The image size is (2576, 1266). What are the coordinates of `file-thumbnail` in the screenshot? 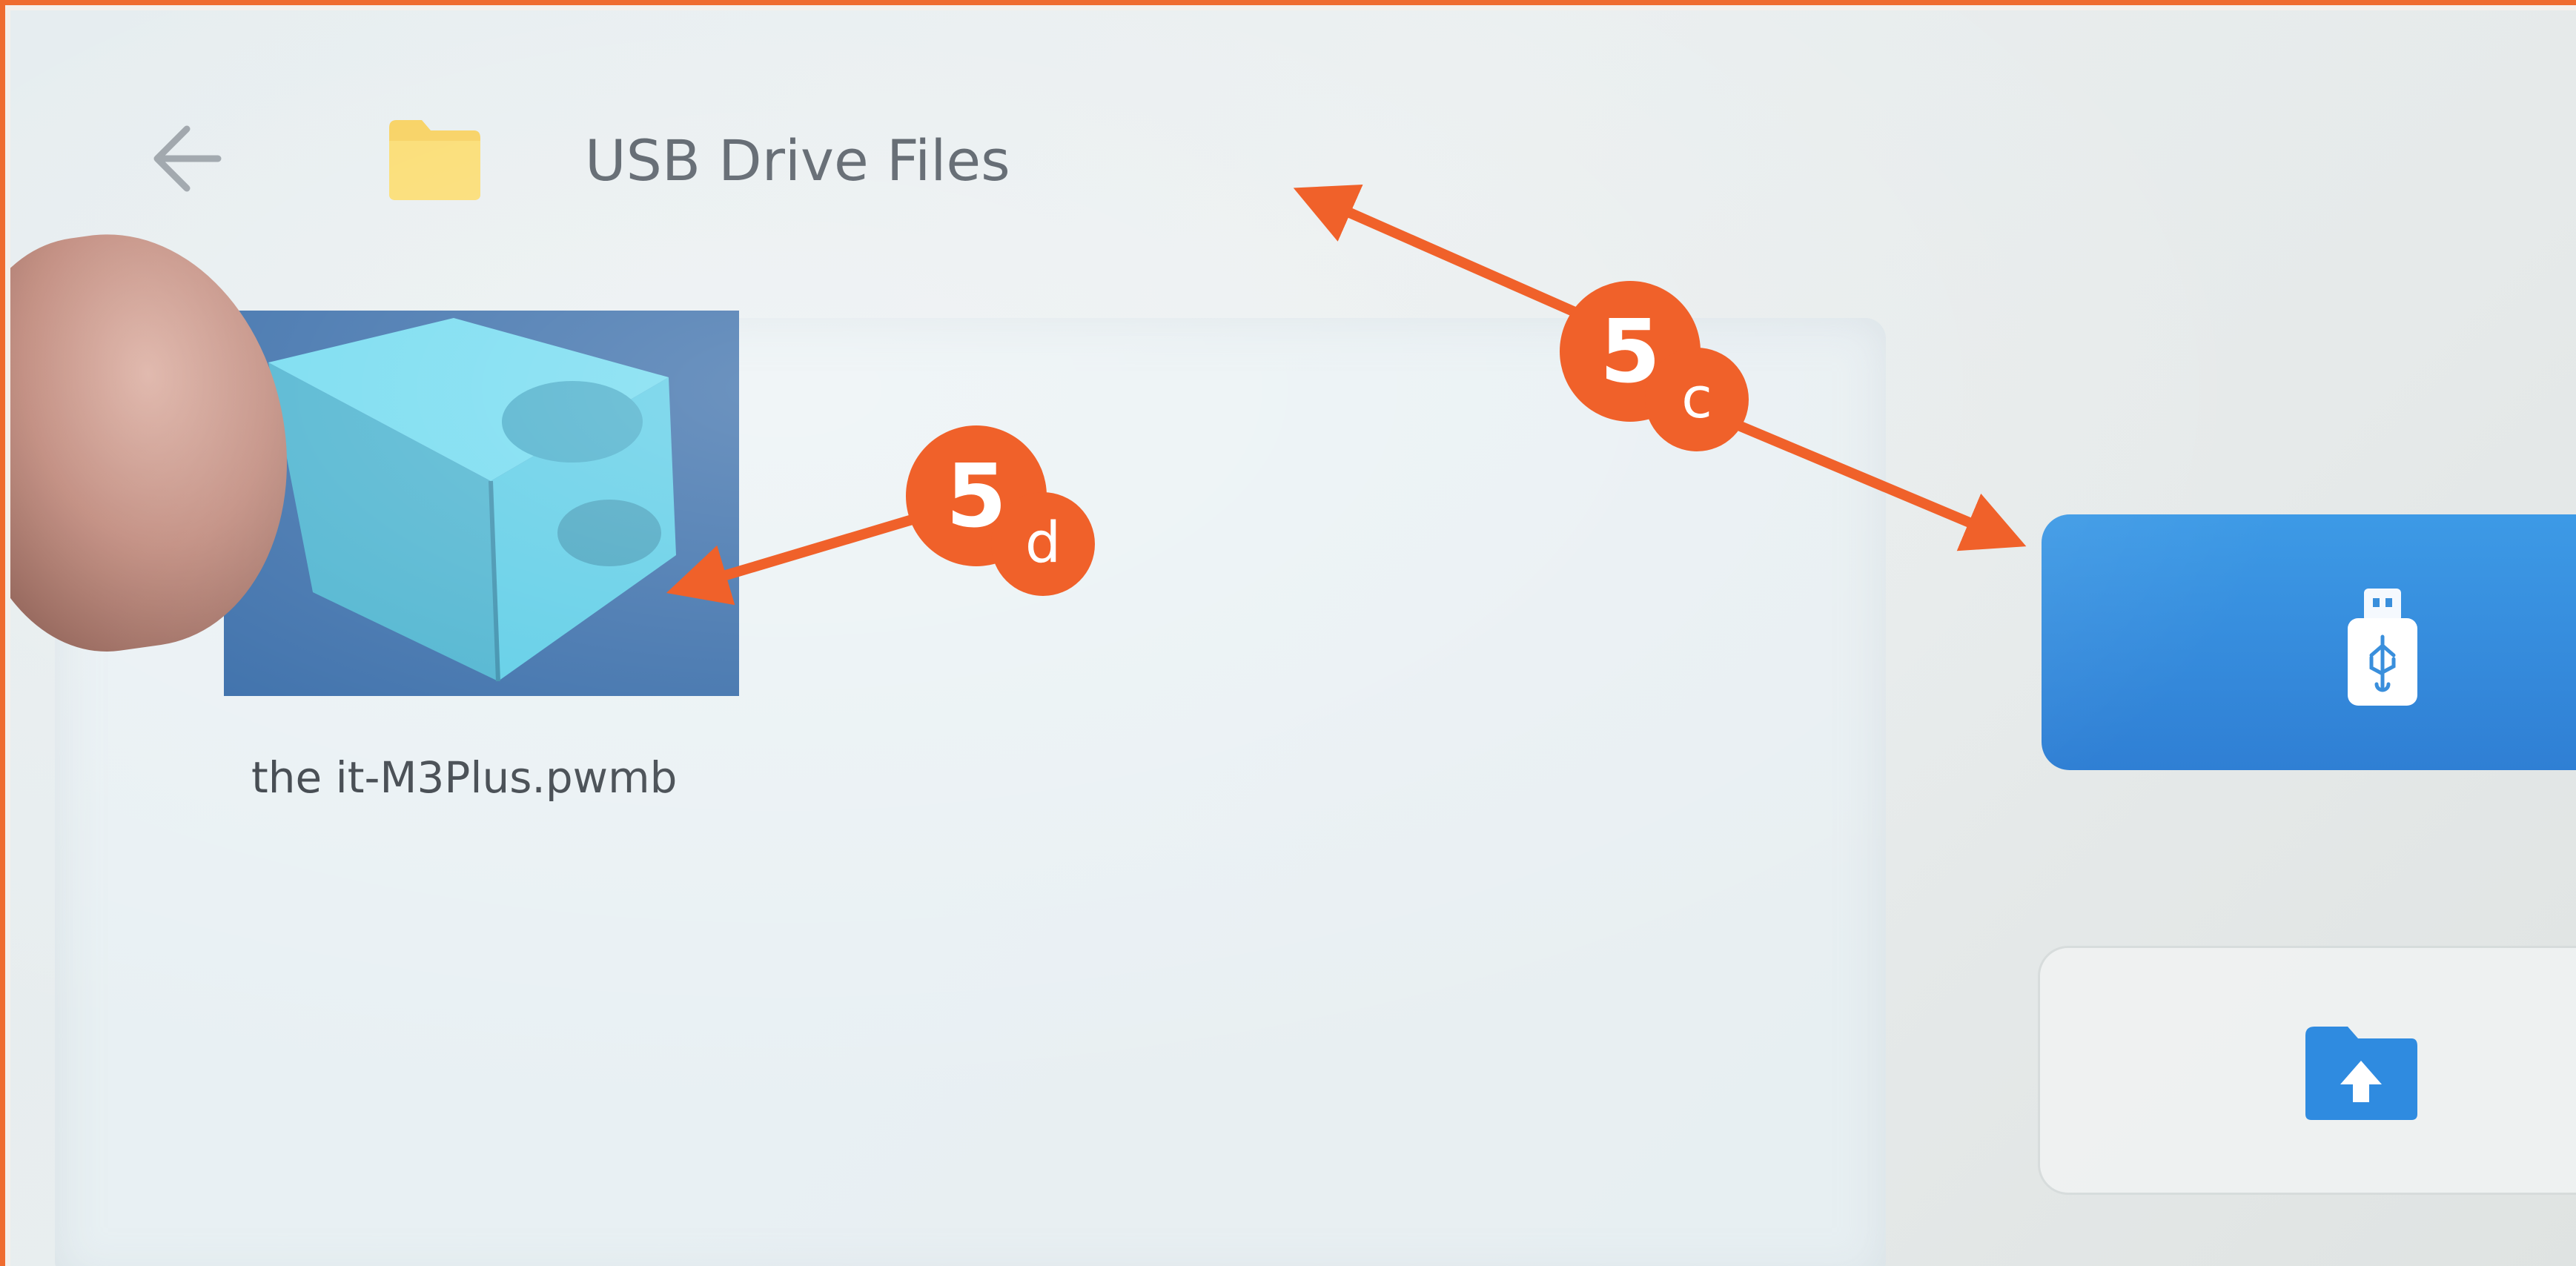 It's located at (481, 503).